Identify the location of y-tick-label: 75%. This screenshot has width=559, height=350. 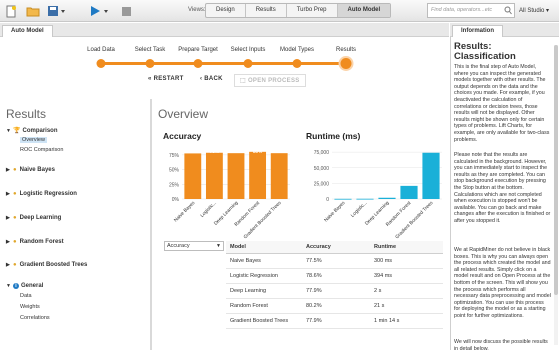
(174, 156).